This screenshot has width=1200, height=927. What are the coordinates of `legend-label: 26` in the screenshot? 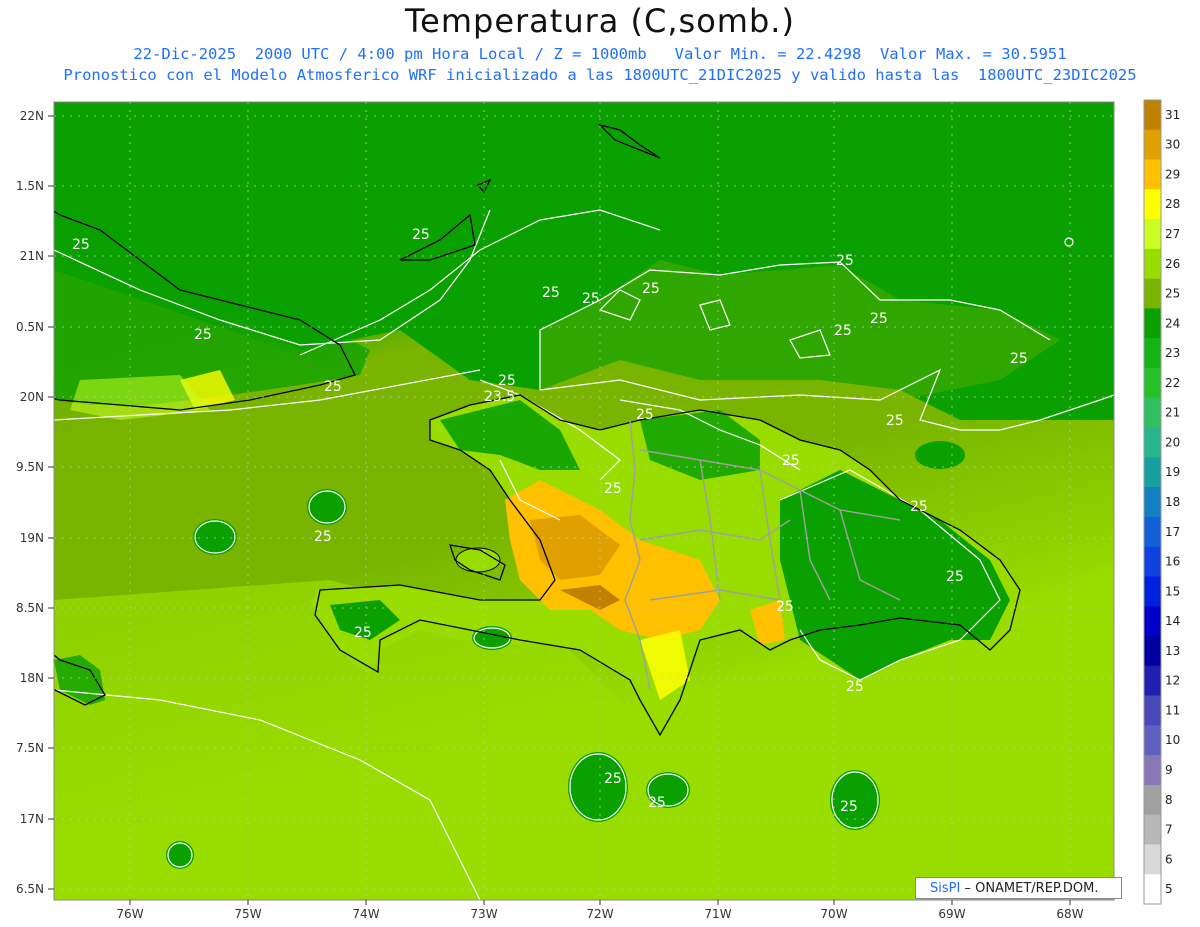 It's located at (1172, 264).